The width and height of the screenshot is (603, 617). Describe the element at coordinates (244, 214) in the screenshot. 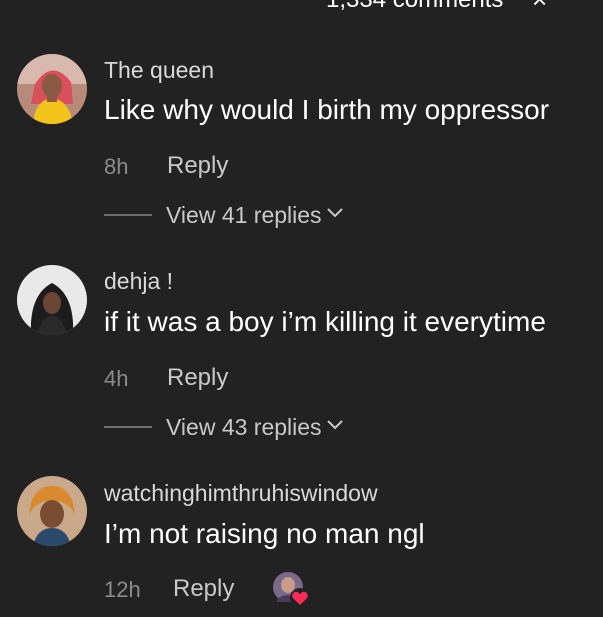

I see `view-replies-label: View 41 replies` at that location.